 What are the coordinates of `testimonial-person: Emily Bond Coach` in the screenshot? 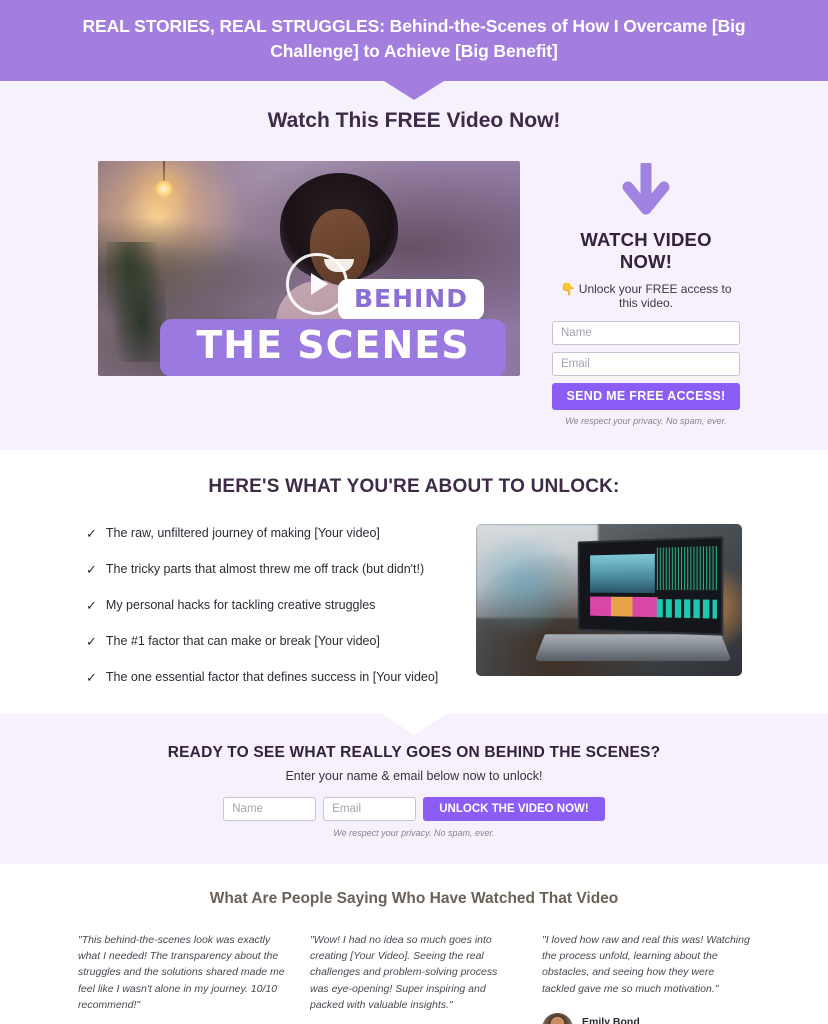 It's located at (646, 1018).